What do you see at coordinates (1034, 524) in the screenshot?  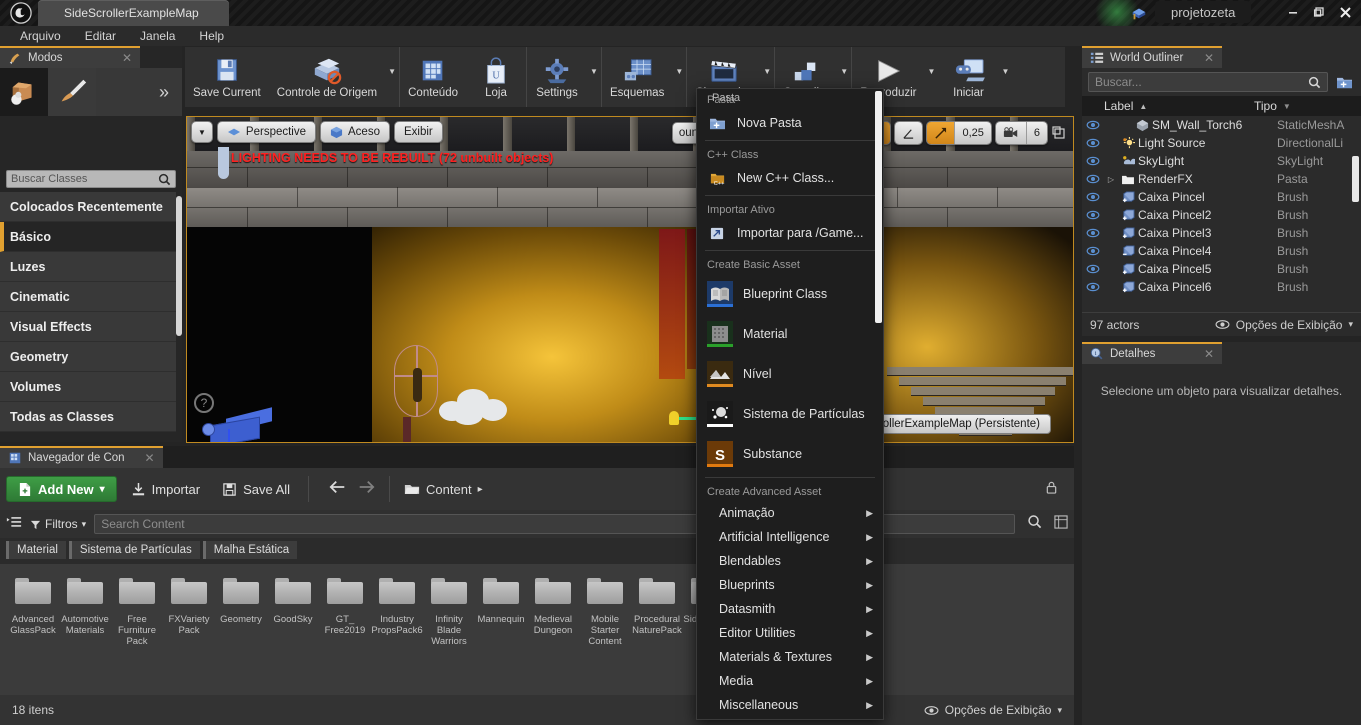 I see `search-icon` at bounding box center [1034, 524].